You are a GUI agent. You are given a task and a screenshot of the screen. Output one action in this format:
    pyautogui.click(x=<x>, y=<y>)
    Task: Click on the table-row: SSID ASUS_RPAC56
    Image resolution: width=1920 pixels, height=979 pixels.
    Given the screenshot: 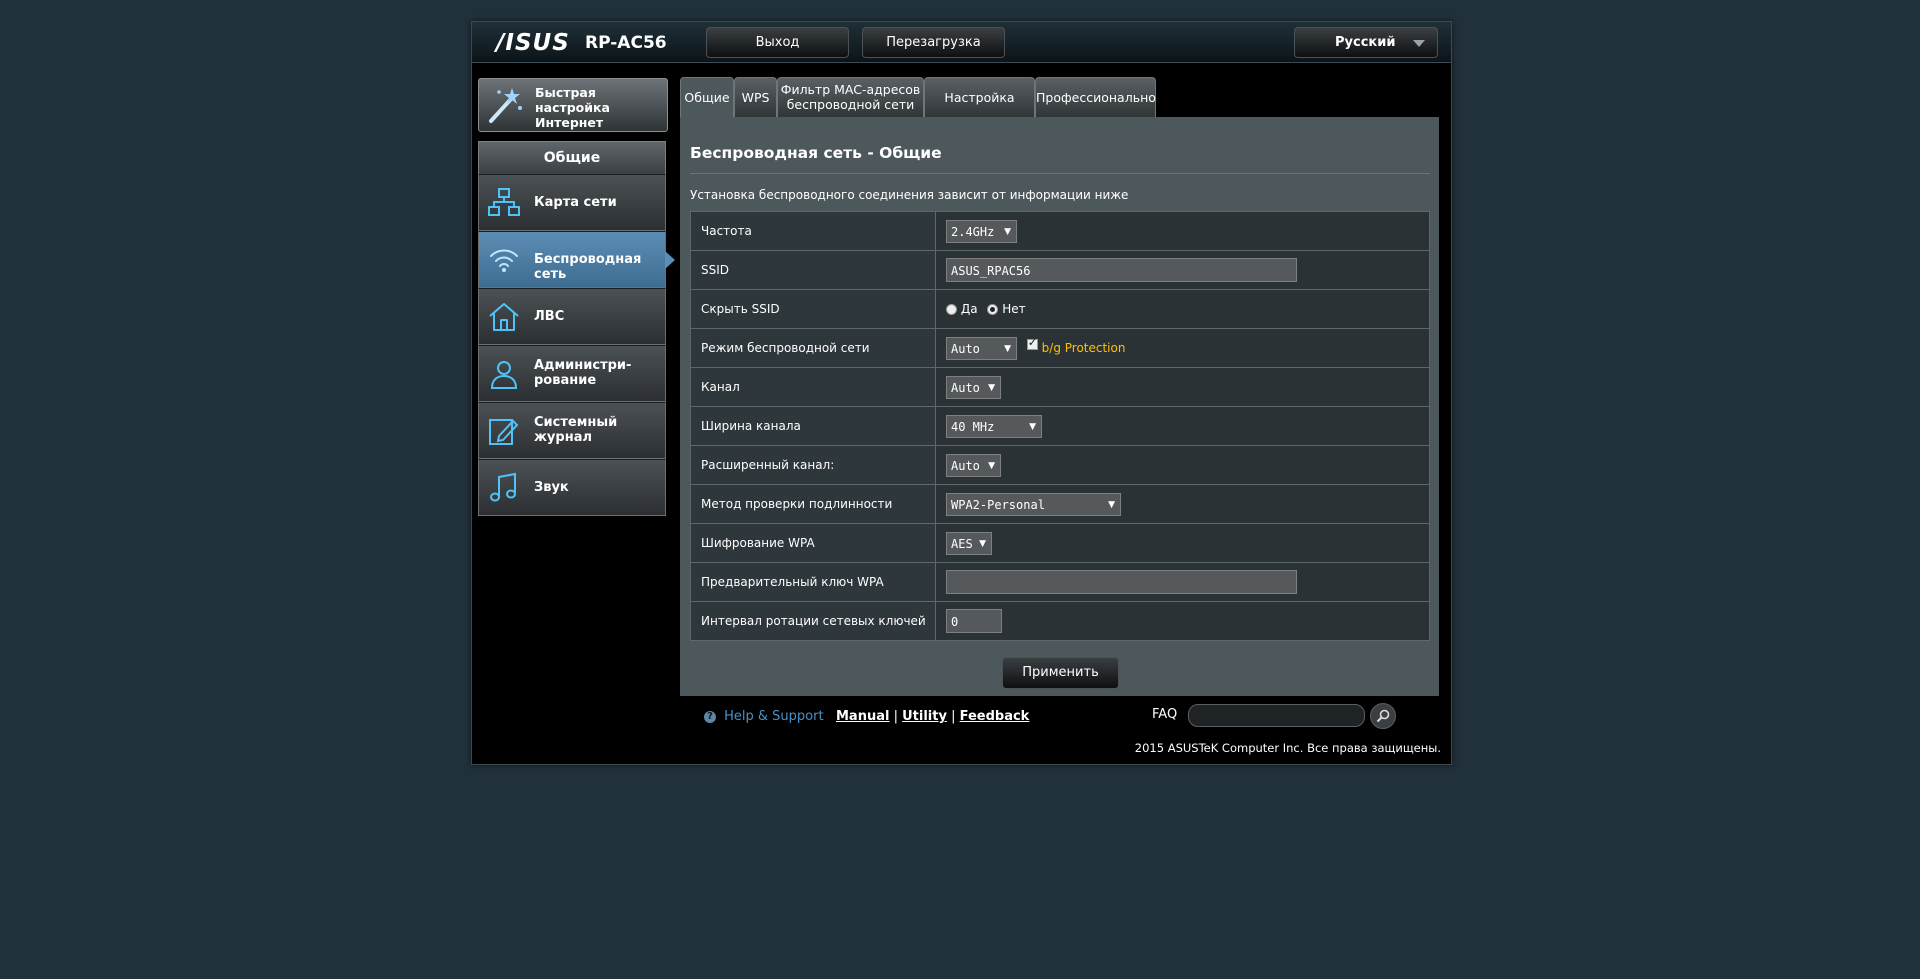 What is the action you would take?
    pyautogui.click(x=1060, y=270)
    